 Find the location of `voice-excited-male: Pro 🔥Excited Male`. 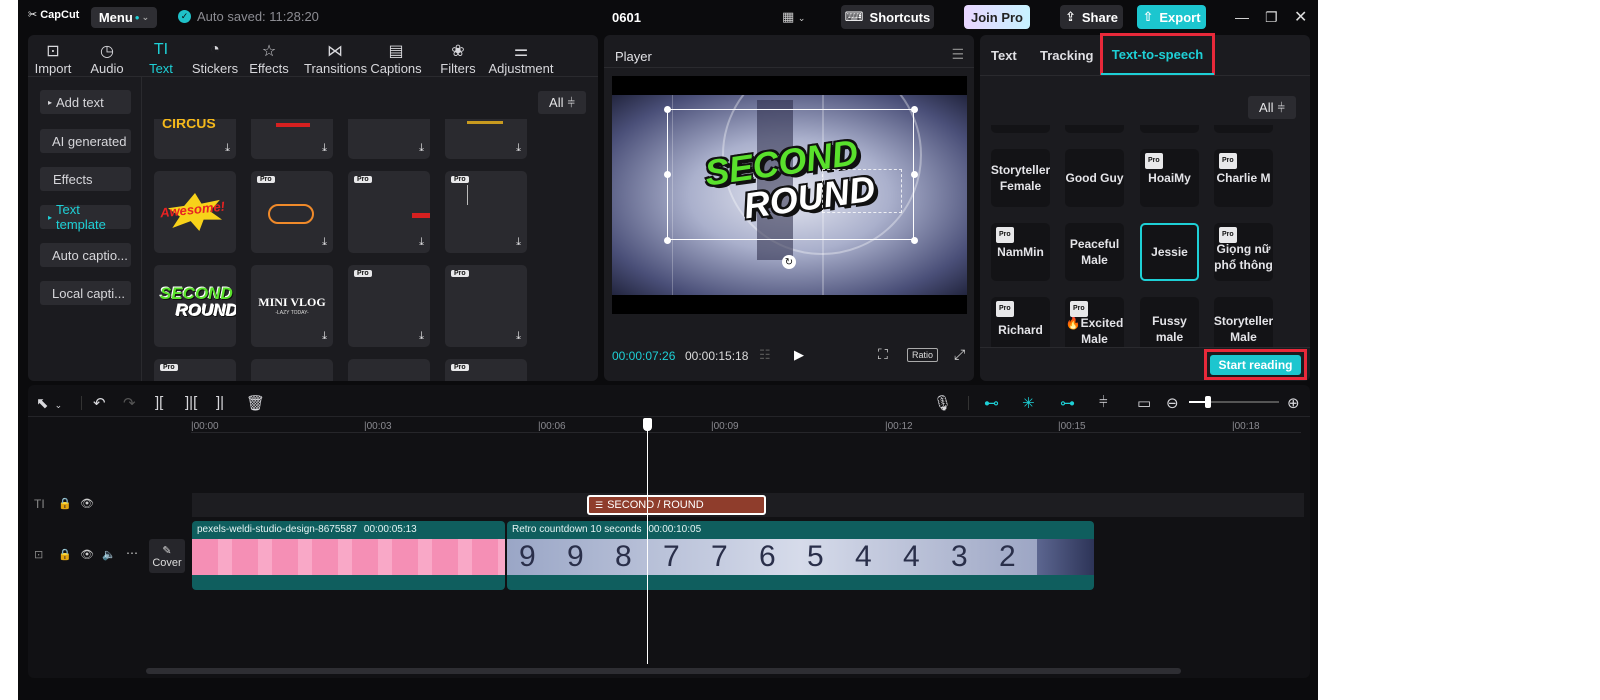

voice-excited-male: Pro 🔥Excited Male is located at coordinates (1094, 322).